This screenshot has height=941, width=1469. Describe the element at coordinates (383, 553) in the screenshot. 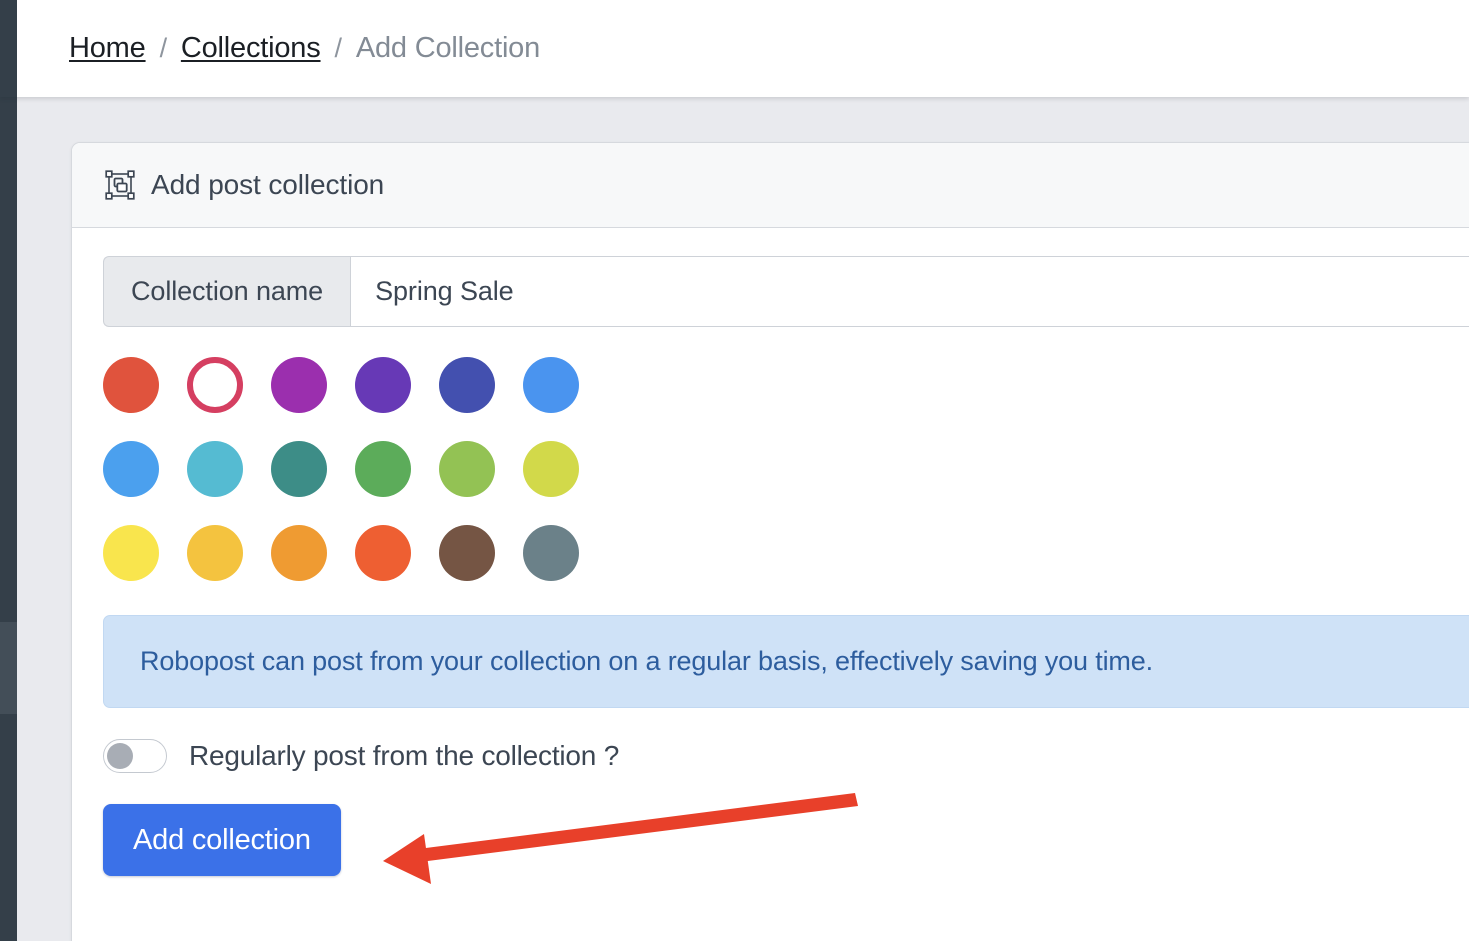

I see `color-swatch-deep-orange` at that location.